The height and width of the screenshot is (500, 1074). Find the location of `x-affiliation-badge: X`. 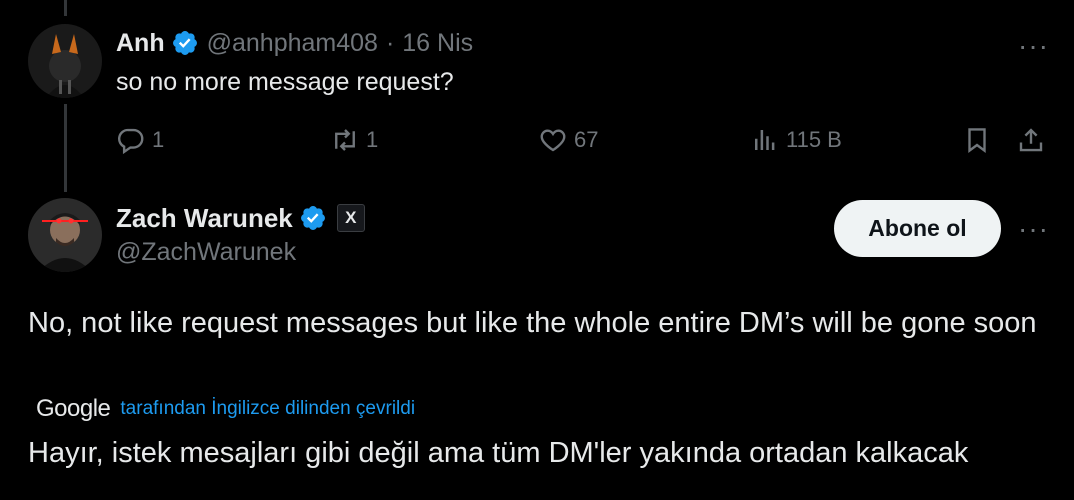

x-affiliation-badge: X is located at coordinates (350, 218).